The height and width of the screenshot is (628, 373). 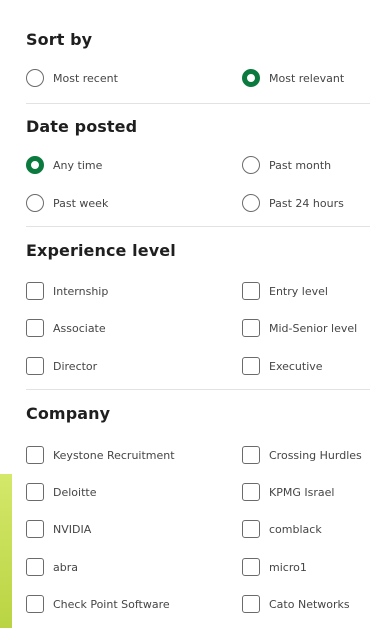 I want to click on option-label: Most relevant, so click(x=307, y=78).